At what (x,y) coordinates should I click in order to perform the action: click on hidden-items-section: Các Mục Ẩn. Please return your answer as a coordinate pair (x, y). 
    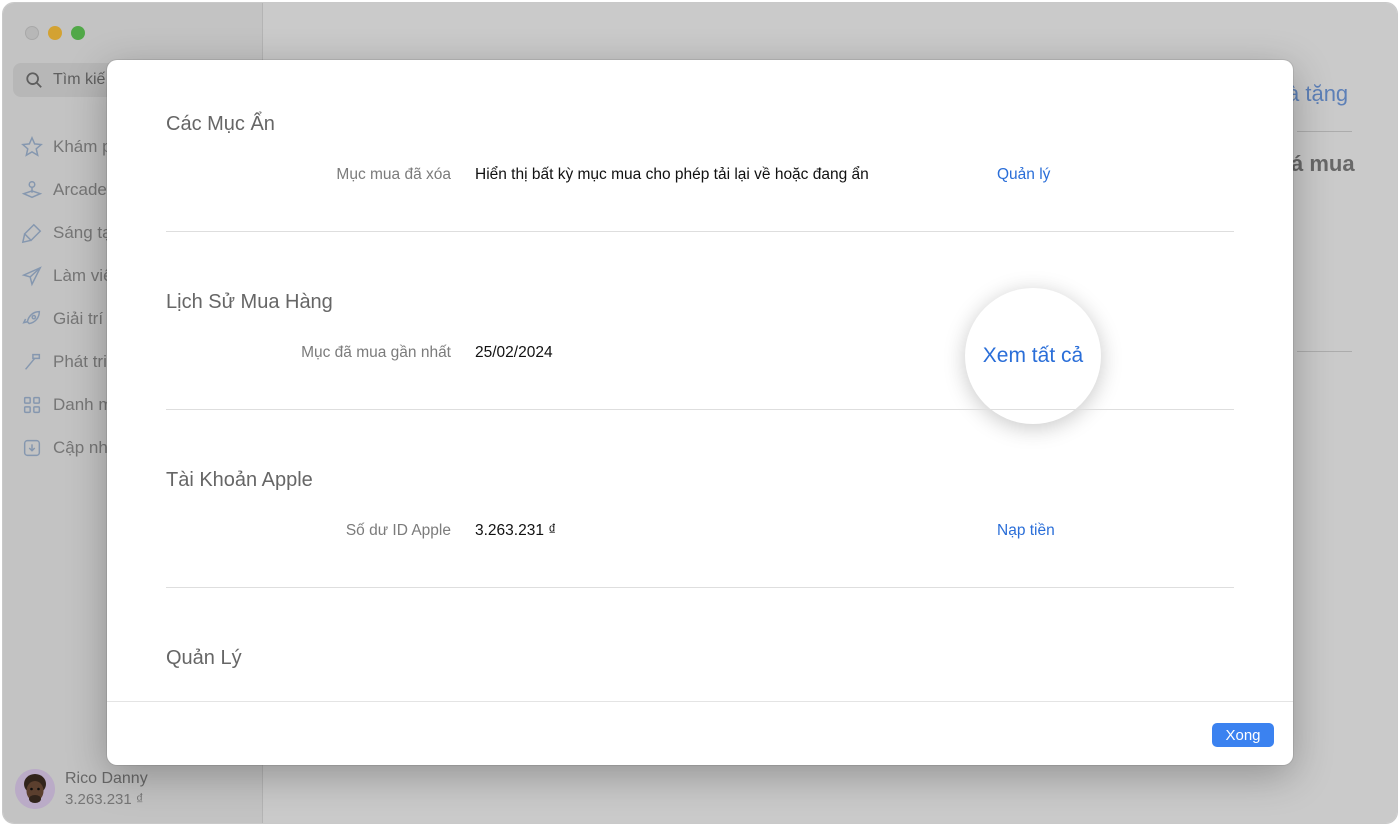
    Looking at the image, I should click on (700, 133).